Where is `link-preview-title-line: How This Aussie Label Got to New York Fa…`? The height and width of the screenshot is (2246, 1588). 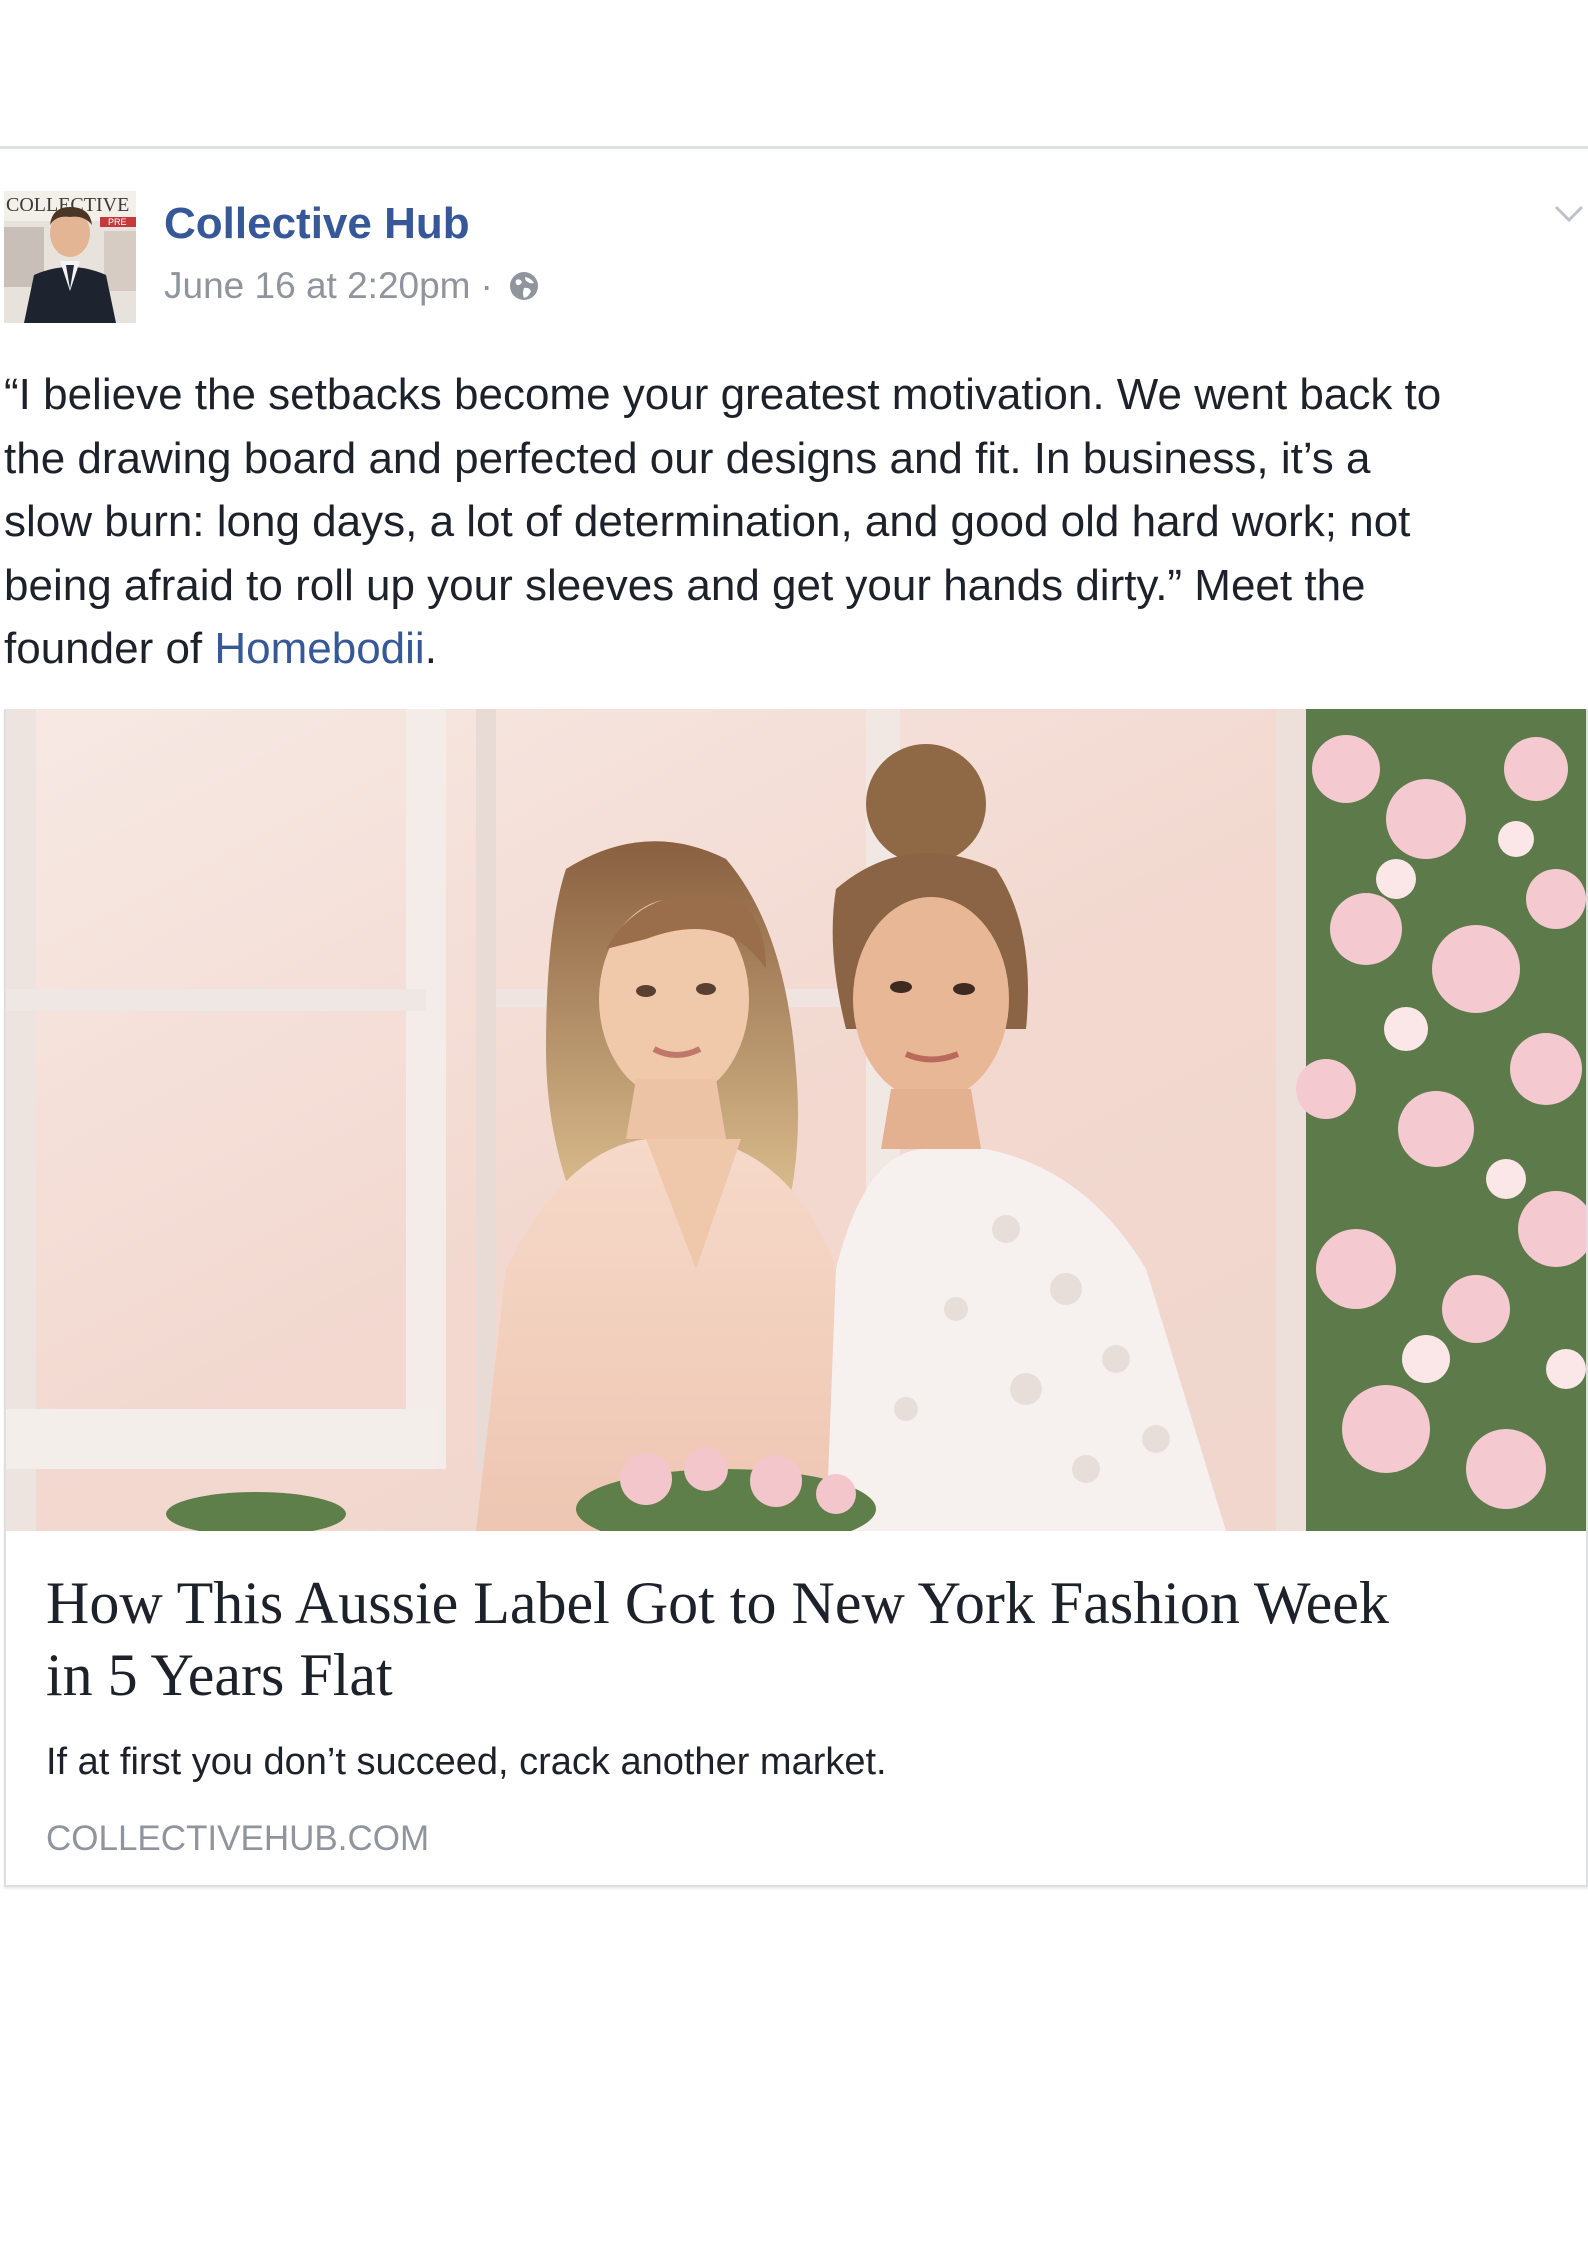 link-preview-title-line: How This Aussie Label Got to New York Fa… is located at coordinates (717, 1603).